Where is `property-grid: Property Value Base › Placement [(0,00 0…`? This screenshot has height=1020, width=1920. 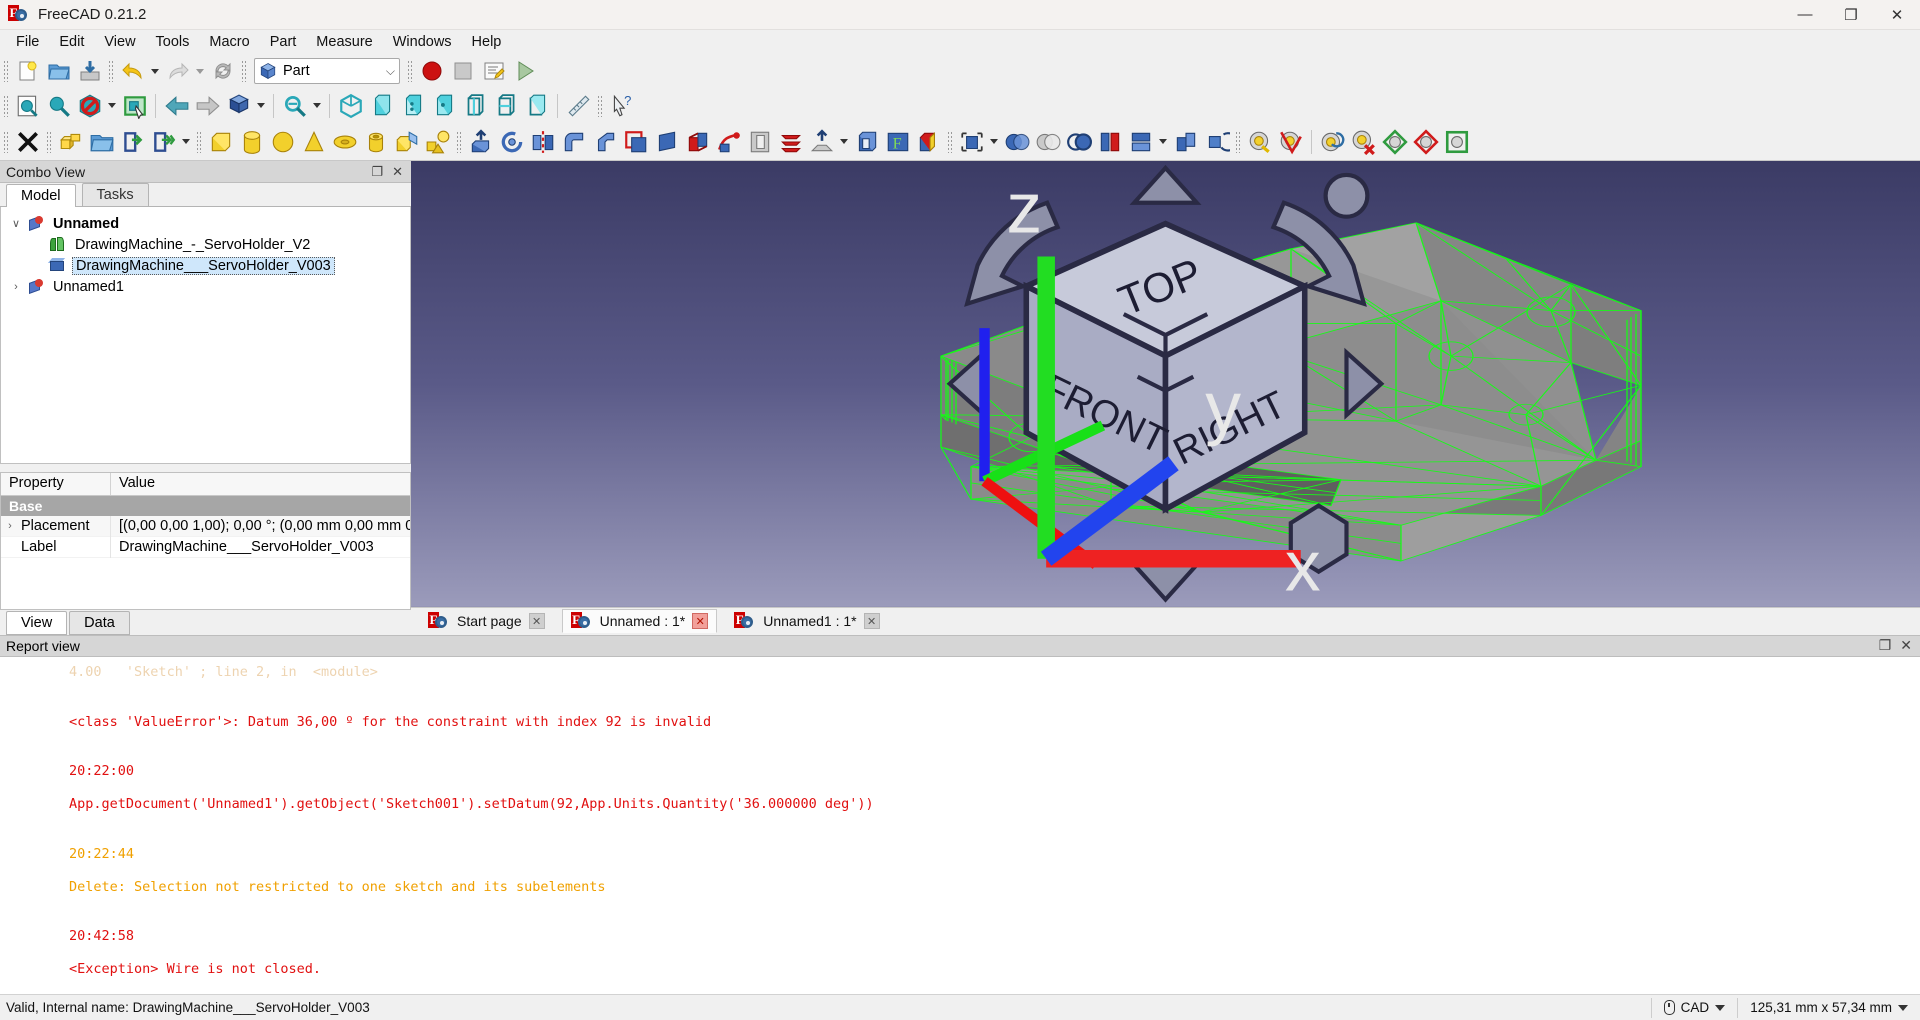
property-grid: Property Value Base › Placement [(0,00 0… is located at coordinates (205, 541).